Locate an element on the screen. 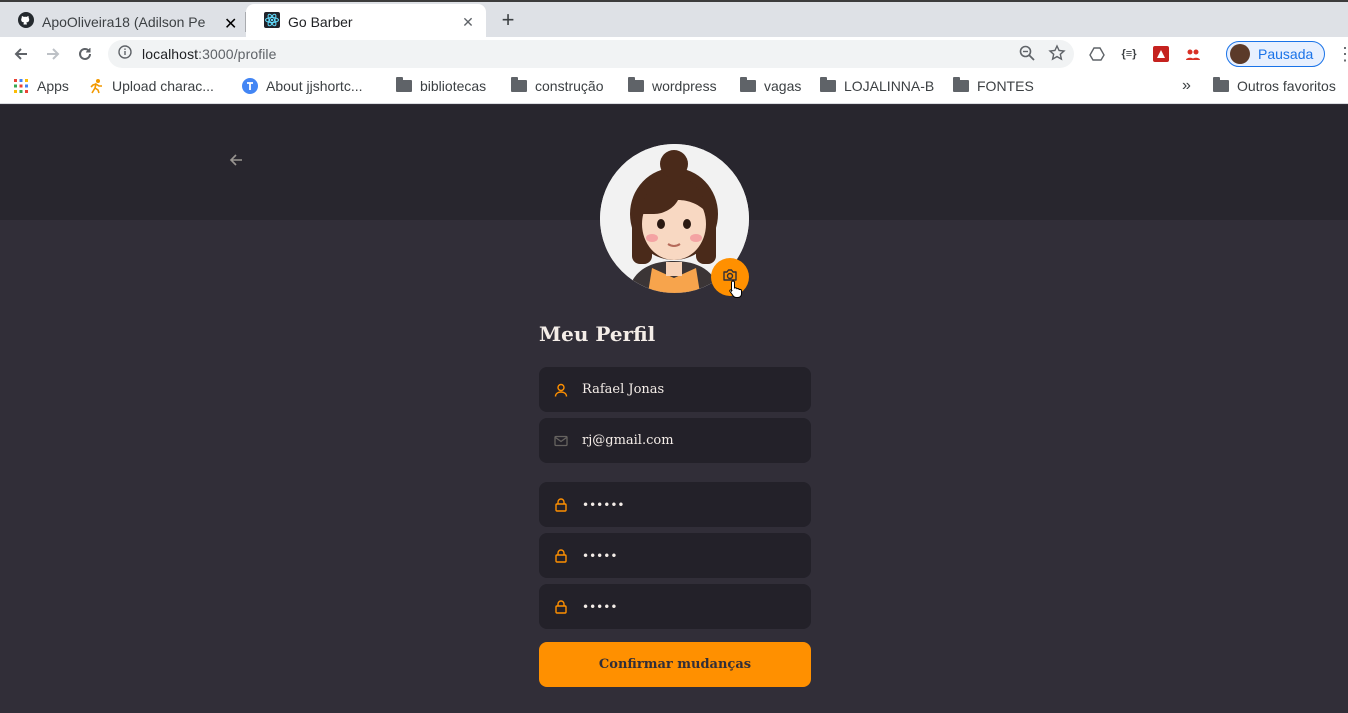  tab-title: Go Barber is located at coordinates (320, 21).